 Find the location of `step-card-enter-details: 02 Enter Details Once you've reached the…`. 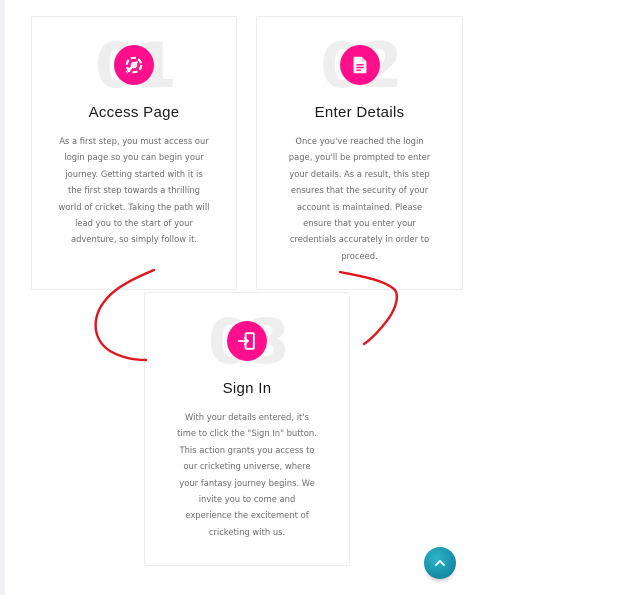

step-card-enter-details: 02 Enter Details Once you've reached the… is located at coordinates (359, 153).